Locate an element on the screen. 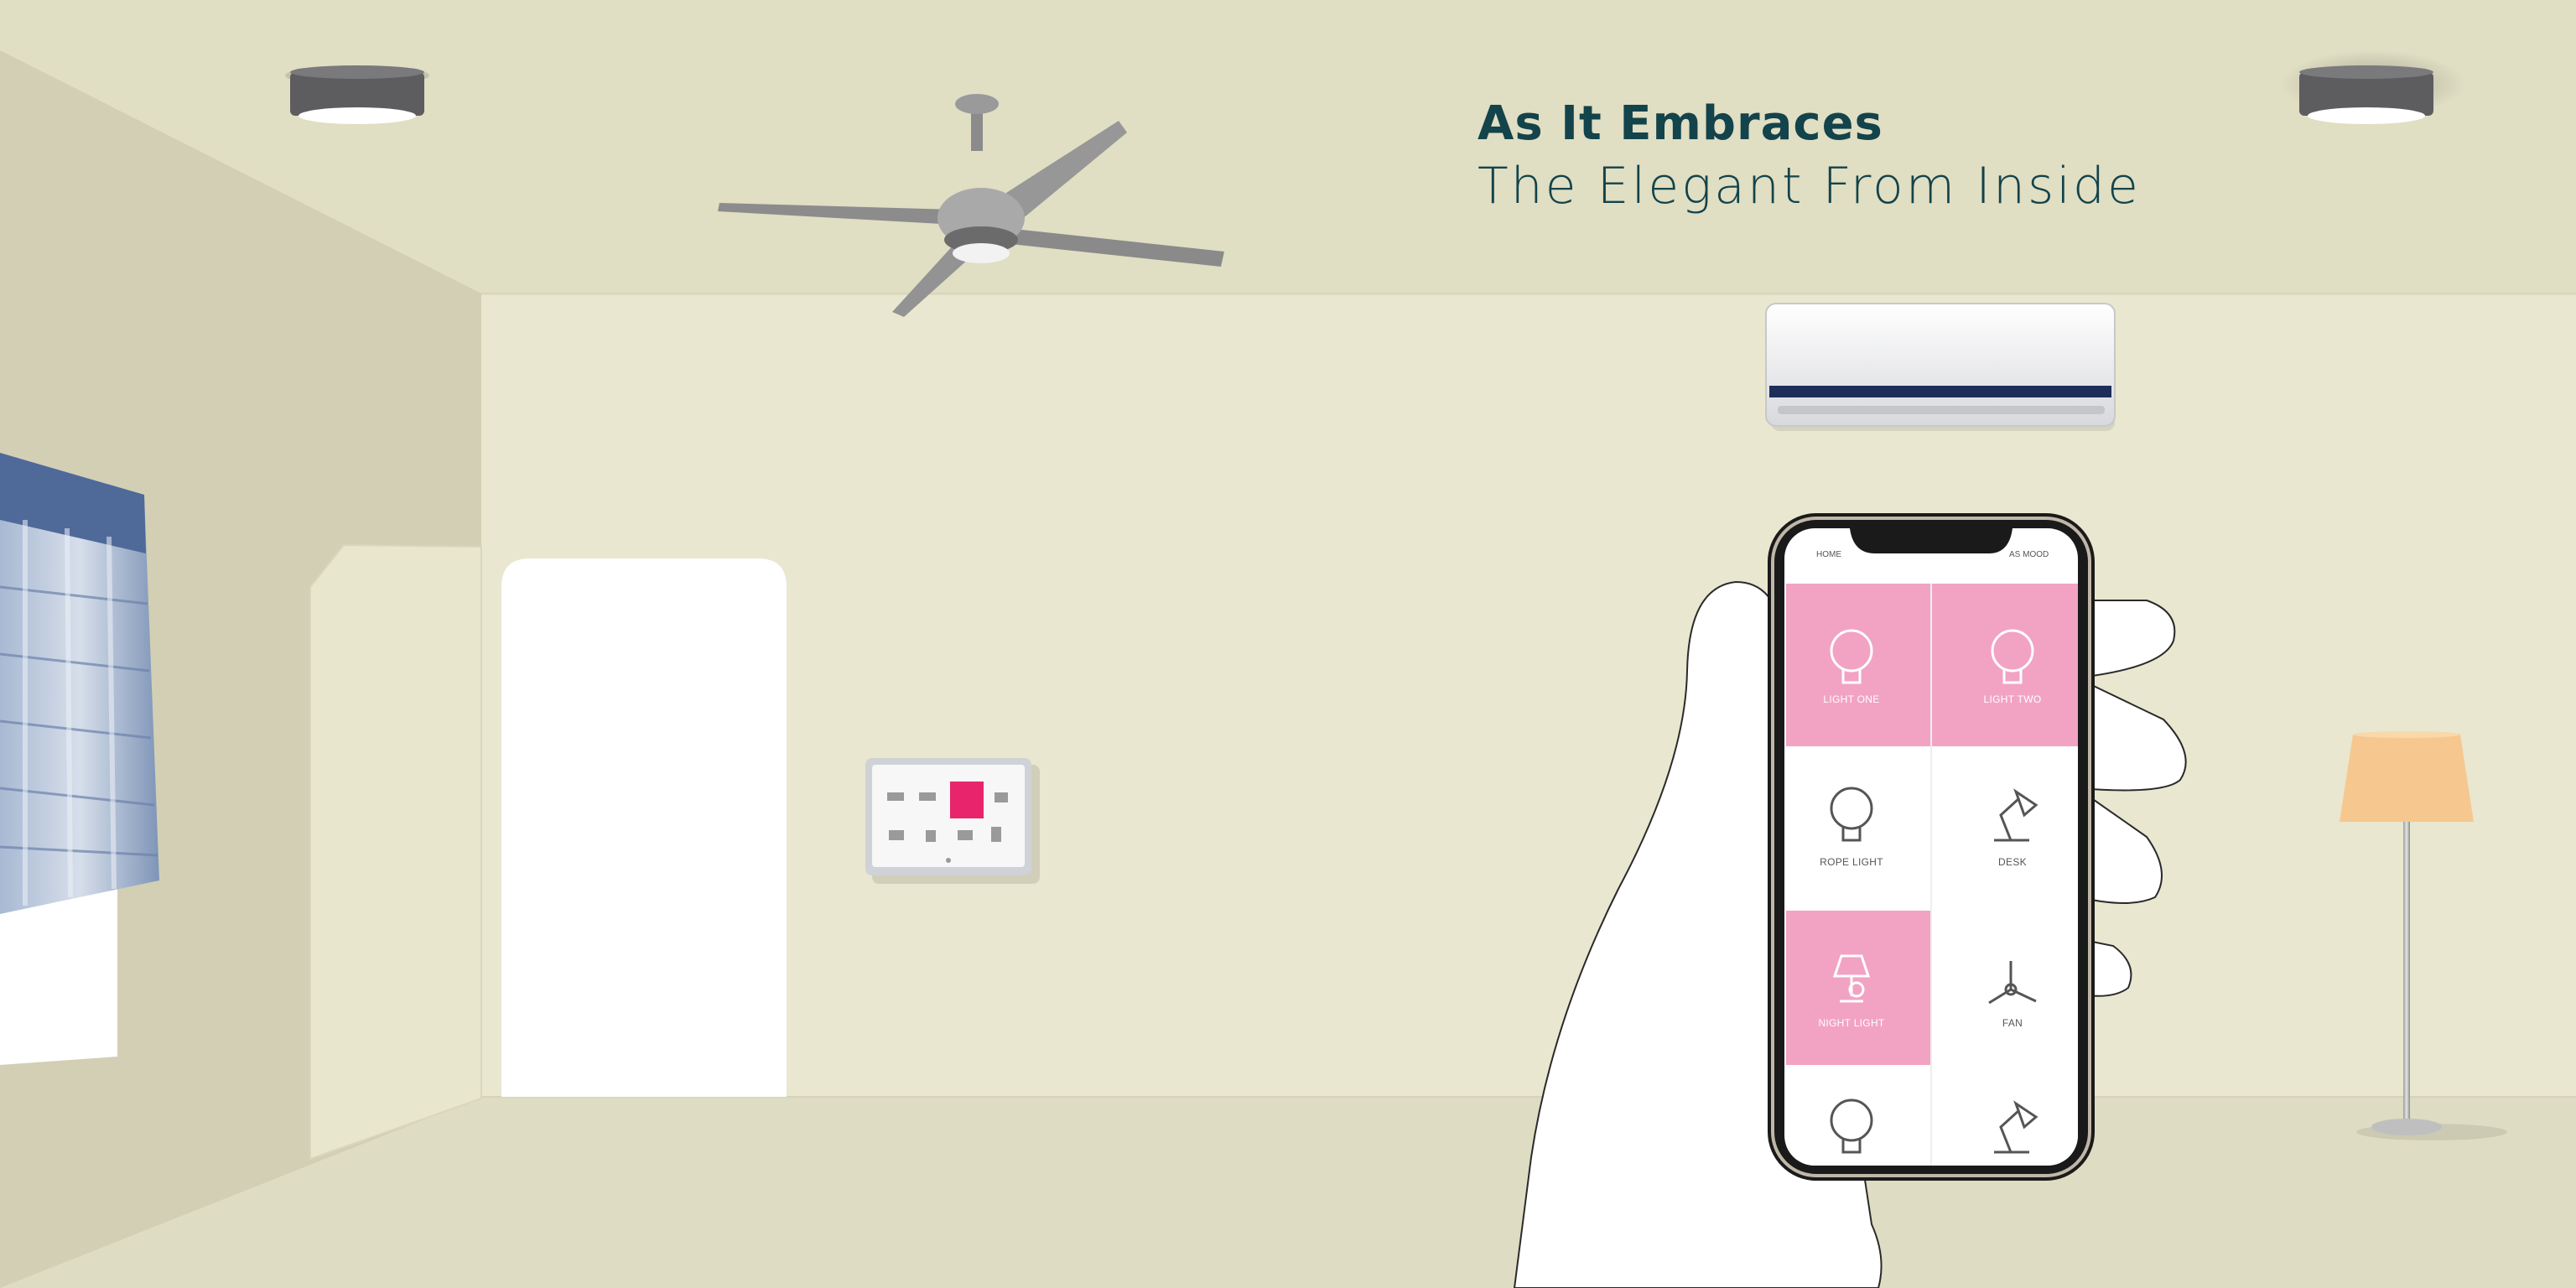  tile-label: FAN is located at coordinates (2012, 1023).